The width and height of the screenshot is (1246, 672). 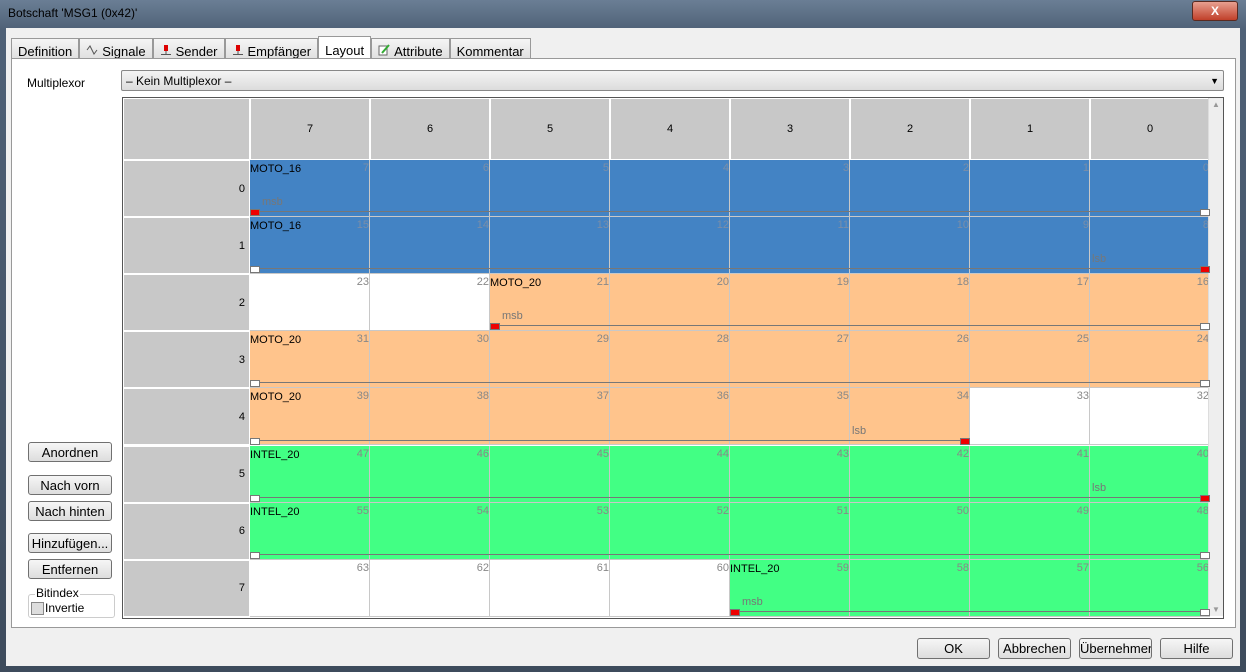 What do you see at coordinates (430, 588) in the screenshot?
I see `bit-cell: 62` at bounding box center [430, 588].